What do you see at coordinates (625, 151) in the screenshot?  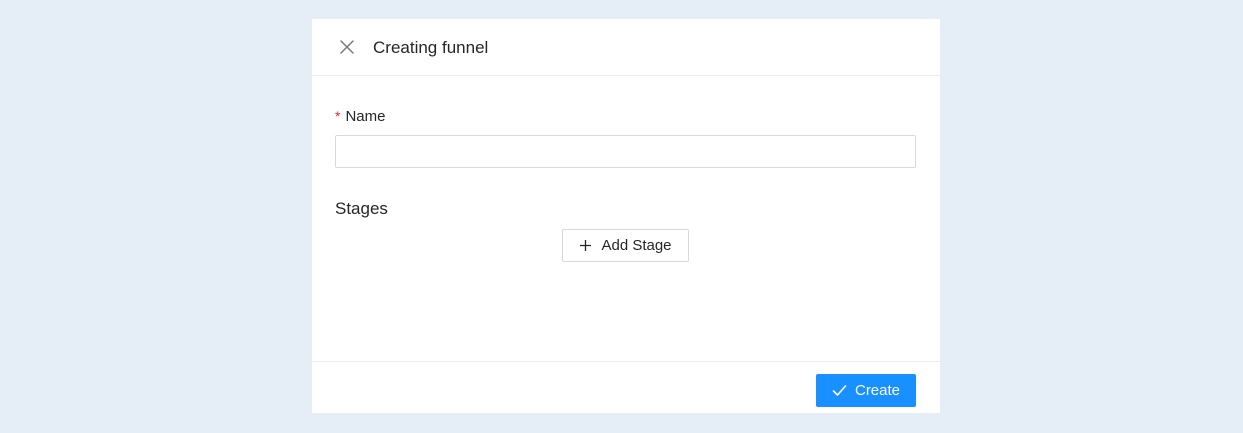 I see `name-input` at bounding box center [625, 151].